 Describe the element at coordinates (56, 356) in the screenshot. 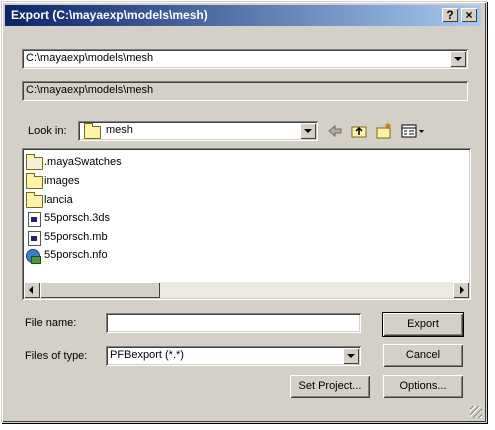

I see `file-type-label: Files of type:` at that location.